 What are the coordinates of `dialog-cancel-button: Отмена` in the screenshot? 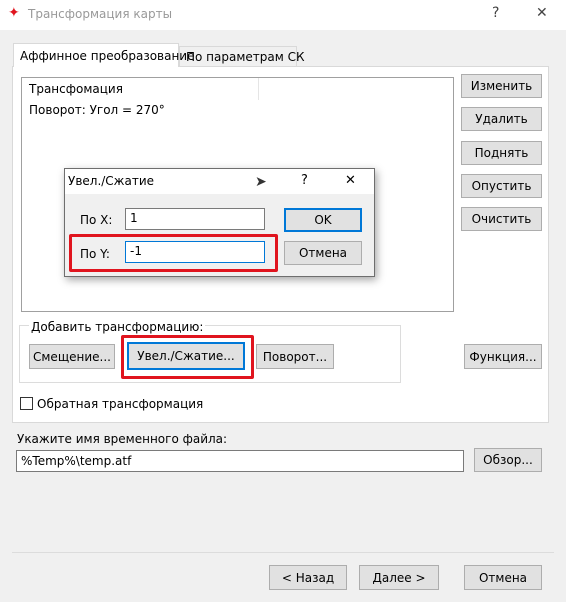 It's located at (323, 253).